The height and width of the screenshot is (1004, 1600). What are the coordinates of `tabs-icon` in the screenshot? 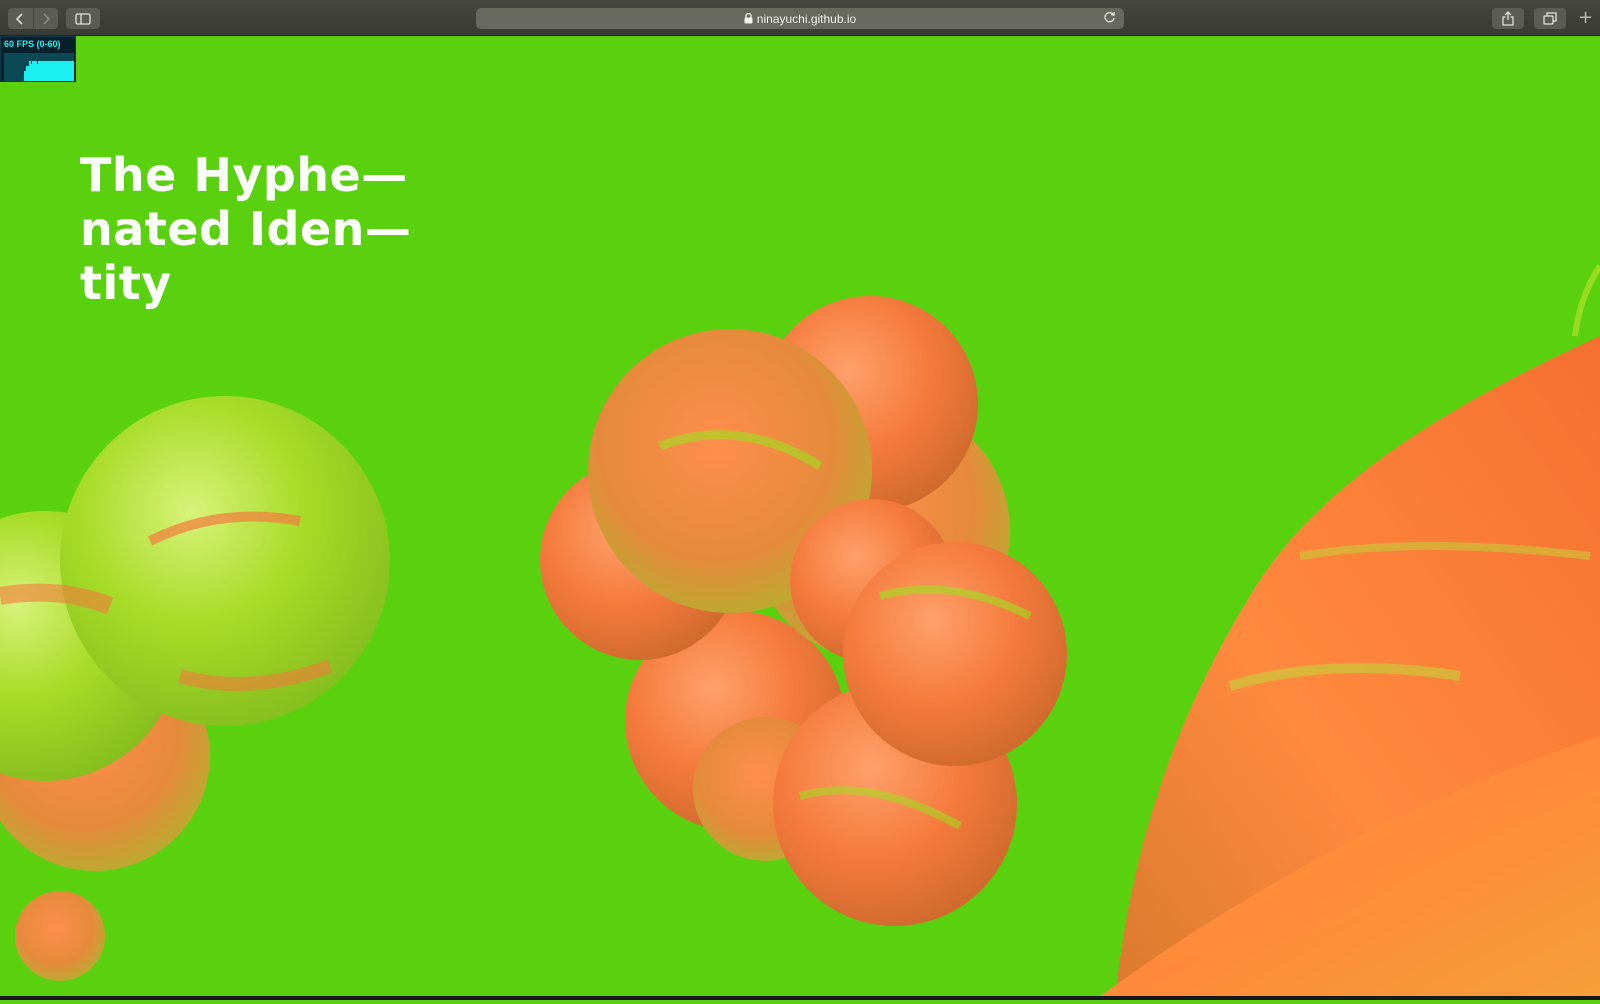 It's located at (1550, 18).